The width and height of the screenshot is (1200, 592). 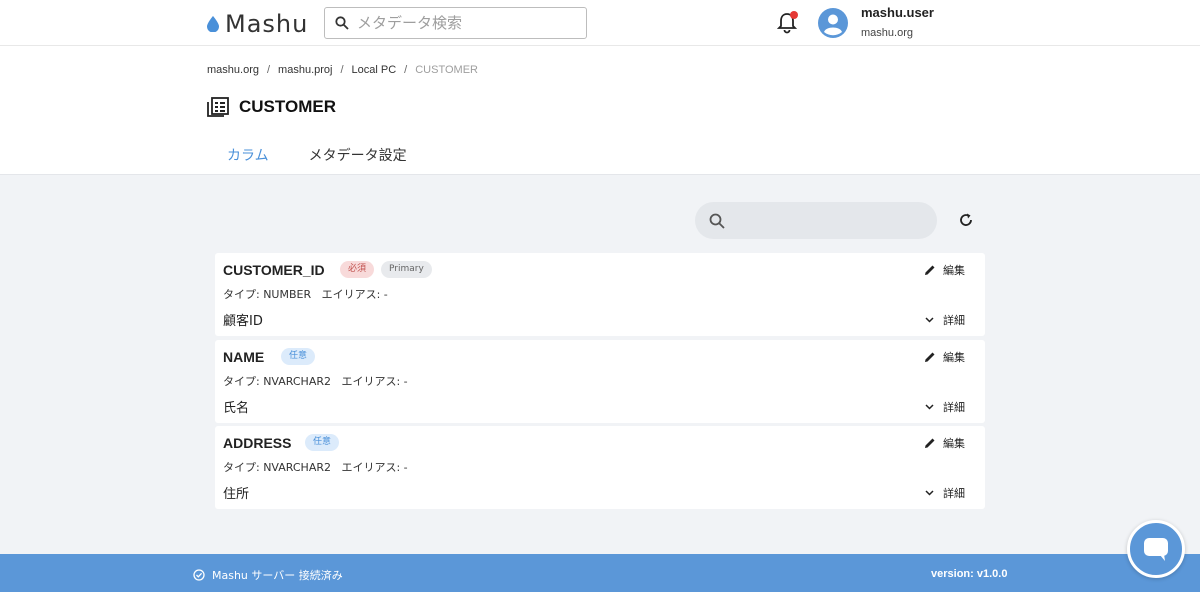 I want to click on page-title-row: CUSTOMER, so click(x=271, y=107).